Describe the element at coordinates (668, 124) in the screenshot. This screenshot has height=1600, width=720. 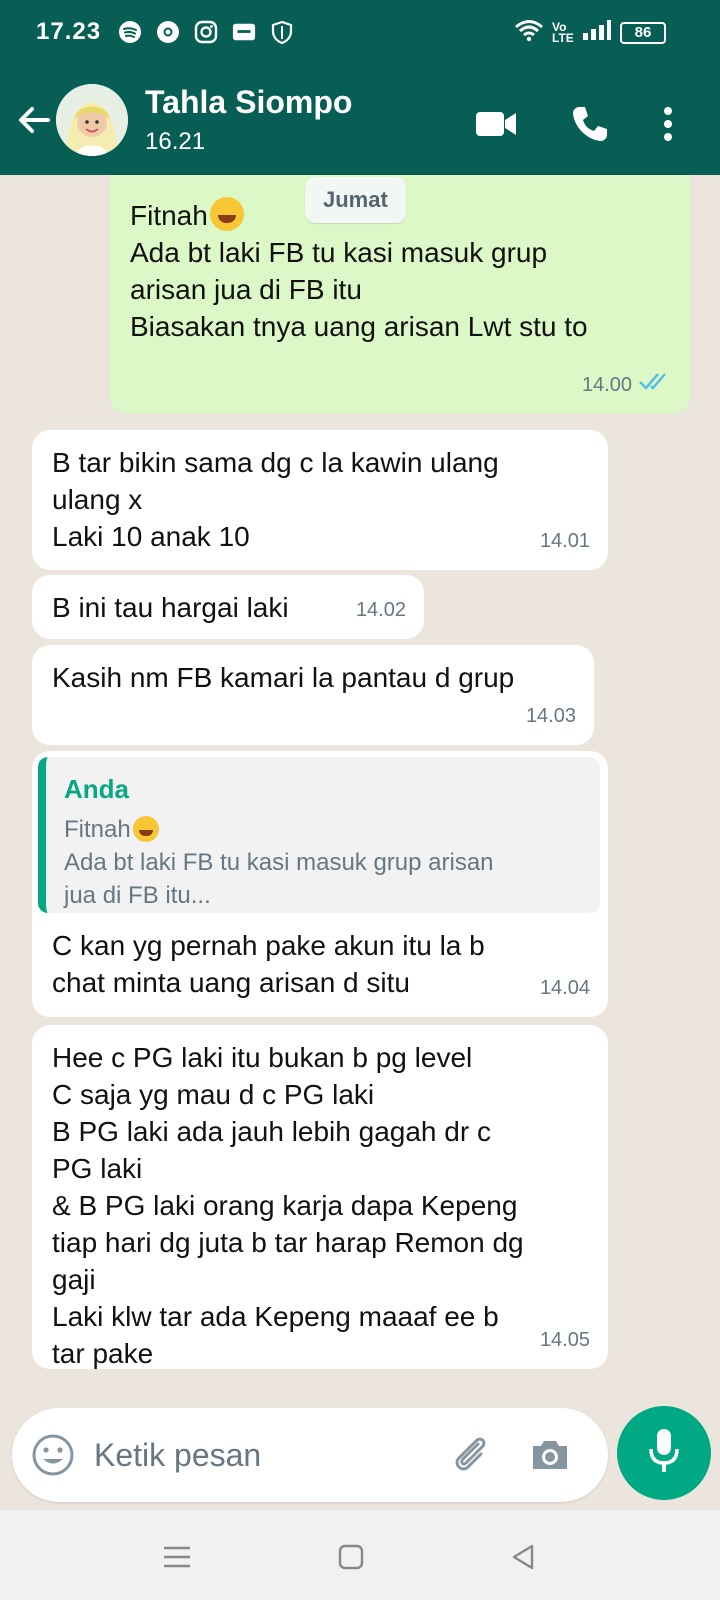
I see `more-options-icon` at that location.